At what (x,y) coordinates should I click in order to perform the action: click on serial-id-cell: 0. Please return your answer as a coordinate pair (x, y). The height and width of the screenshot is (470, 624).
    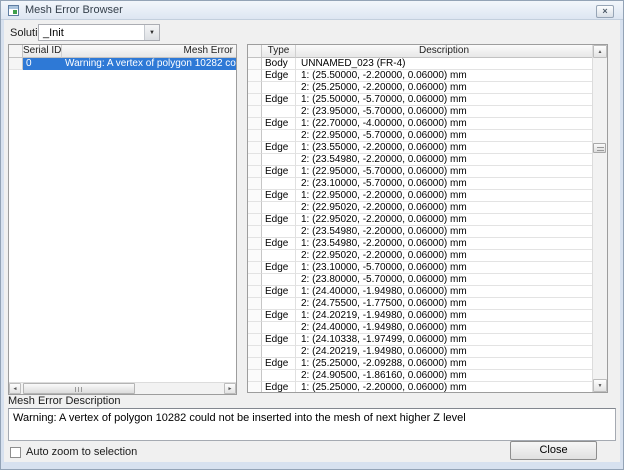
    Looking at the image, I should click on (42, 64).